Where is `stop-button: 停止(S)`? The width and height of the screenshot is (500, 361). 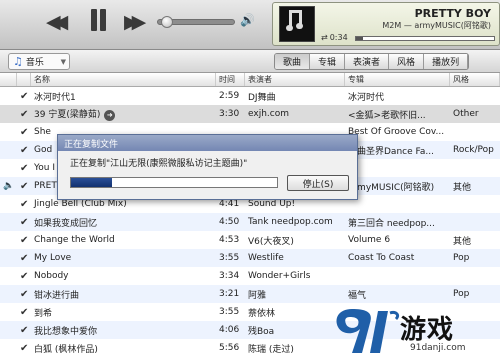
stop-button: 停止(S) is located at coordinates (318, 183).